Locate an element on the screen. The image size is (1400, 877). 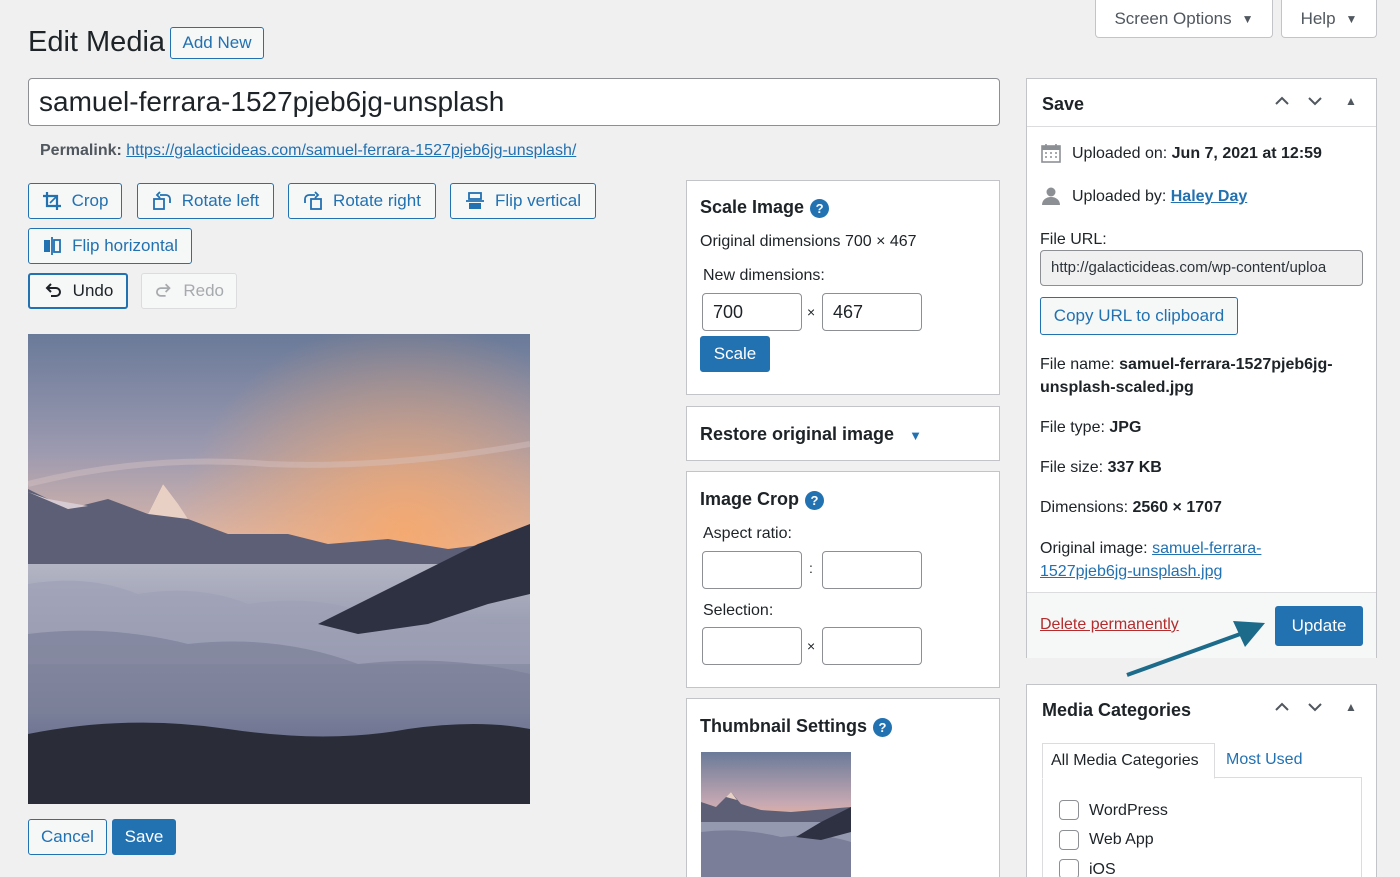
calendar-icon is located at coordinates (1051, 155).